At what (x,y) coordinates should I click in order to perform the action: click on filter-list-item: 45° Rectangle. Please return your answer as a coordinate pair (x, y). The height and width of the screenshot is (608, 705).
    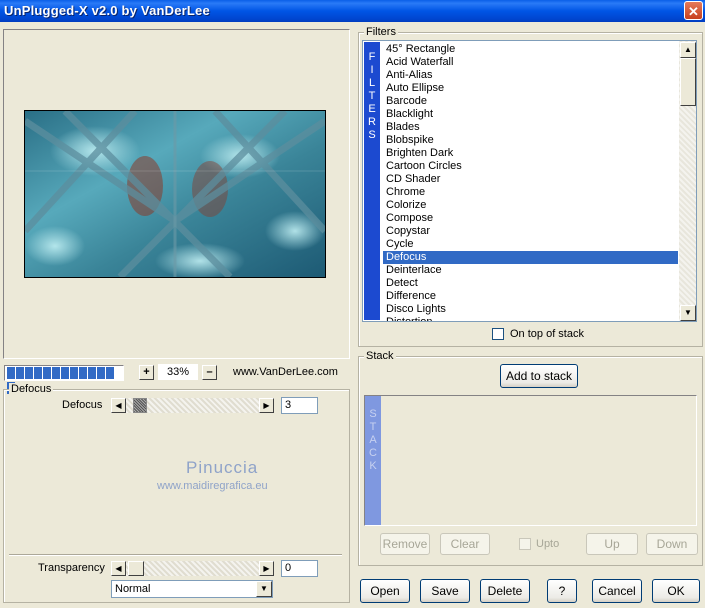
    Looking at the image, I should click on (530, 49).